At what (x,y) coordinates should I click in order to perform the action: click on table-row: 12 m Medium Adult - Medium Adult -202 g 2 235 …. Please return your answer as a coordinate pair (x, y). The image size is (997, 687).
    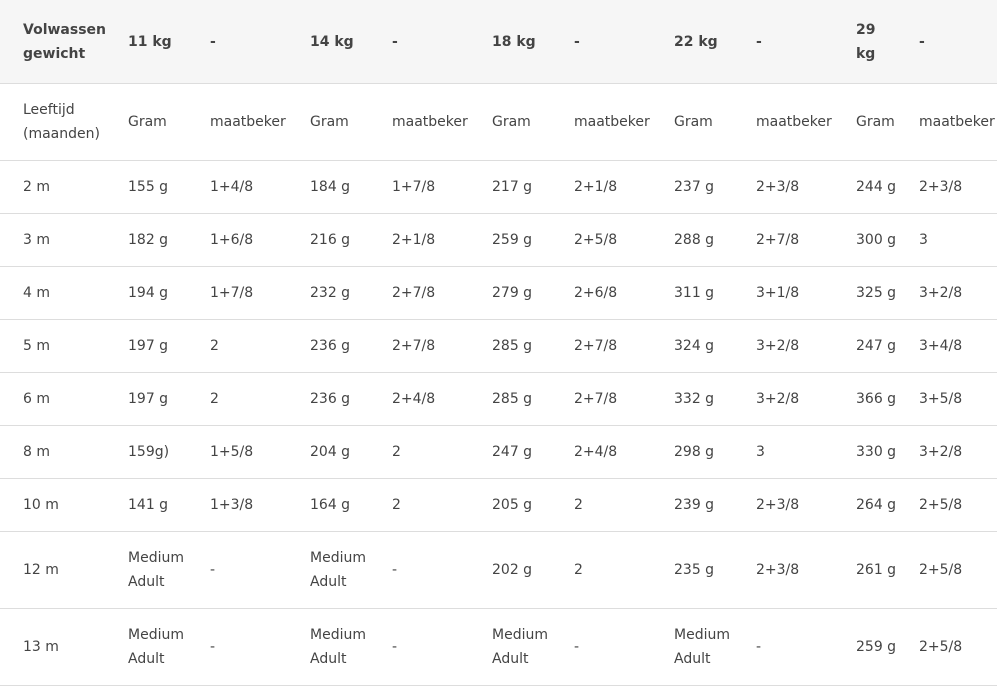
    Looking at the image, I should click on (498, 570).